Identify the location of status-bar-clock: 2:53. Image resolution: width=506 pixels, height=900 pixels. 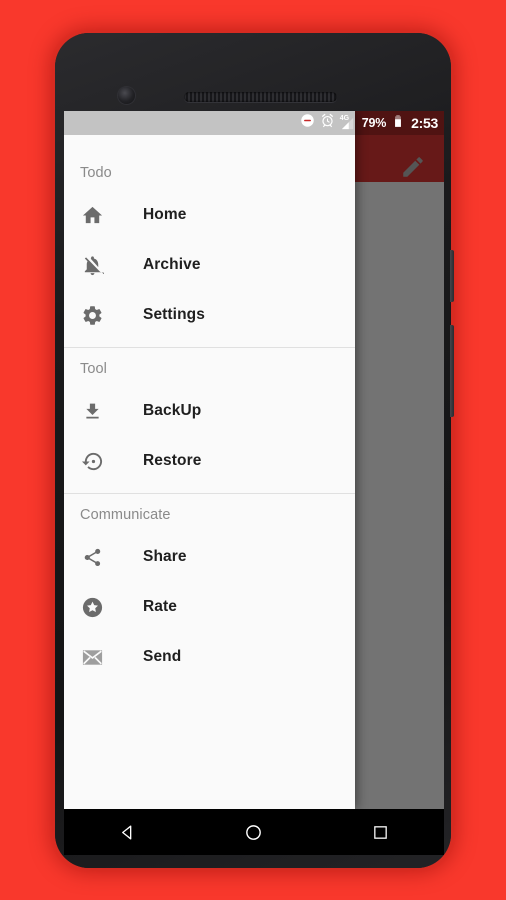
(424, 123).